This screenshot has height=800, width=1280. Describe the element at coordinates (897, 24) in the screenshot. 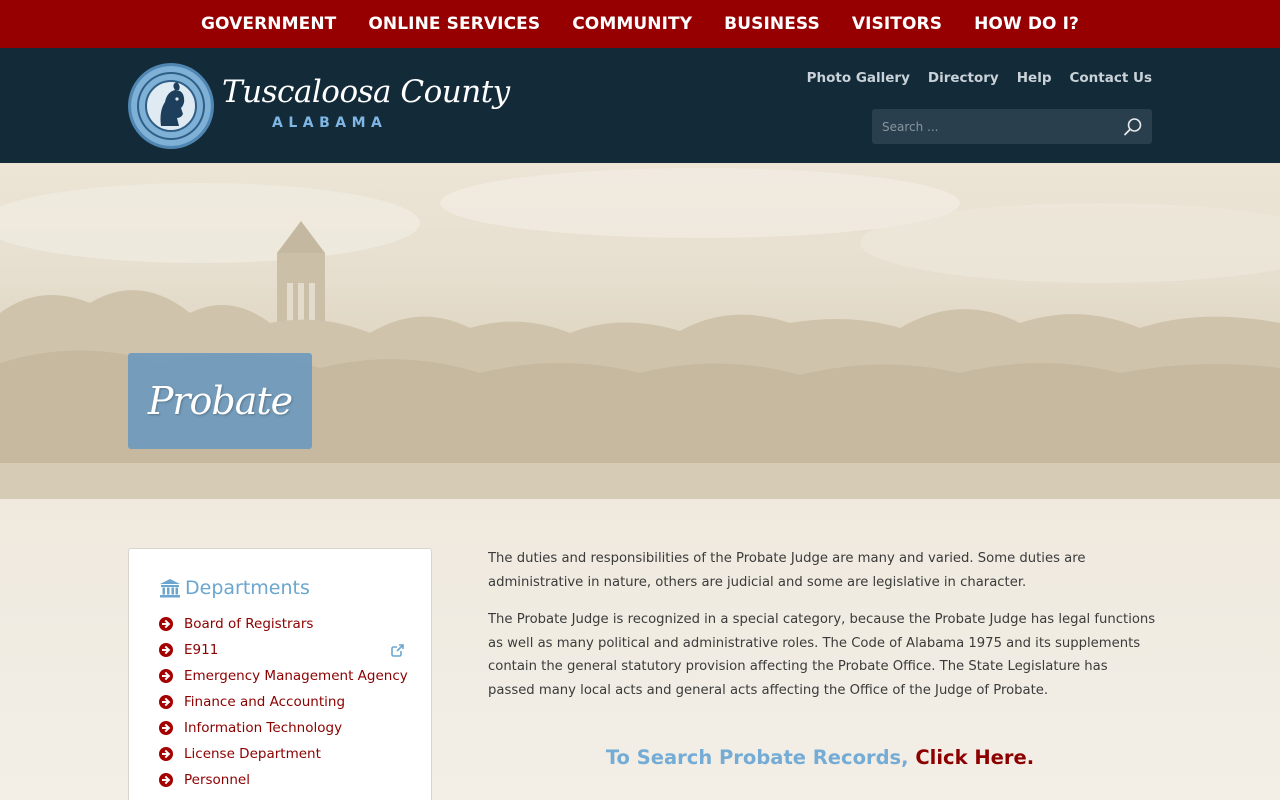

I see `nav-visitors: VISITORS` at that location.